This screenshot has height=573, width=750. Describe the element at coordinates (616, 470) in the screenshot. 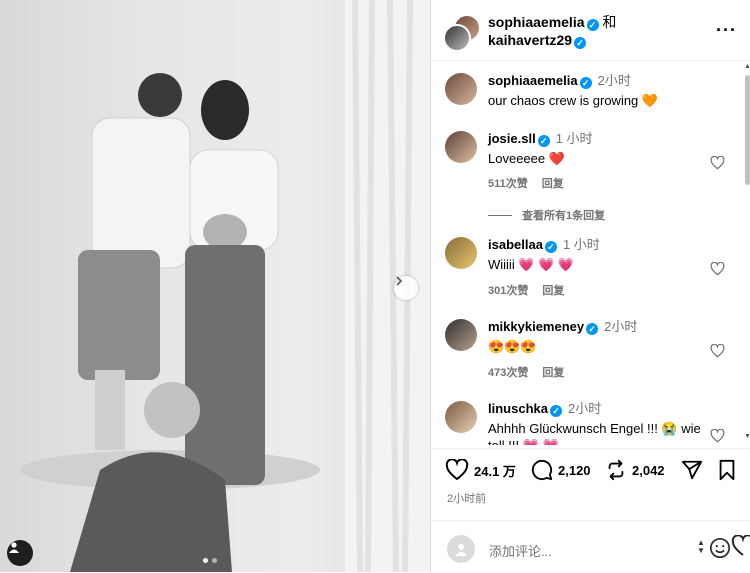

I see `repost-icon` at that location.